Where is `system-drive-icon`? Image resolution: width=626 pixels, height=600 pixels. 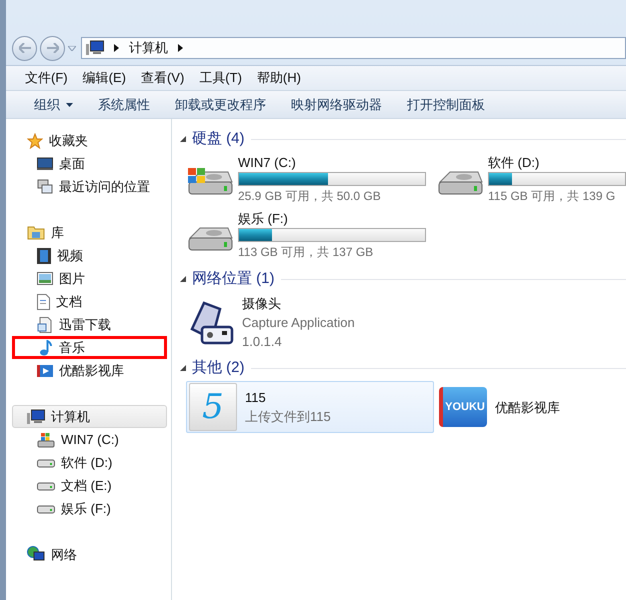
system-drive-icon is located at coordinates (46, 440).